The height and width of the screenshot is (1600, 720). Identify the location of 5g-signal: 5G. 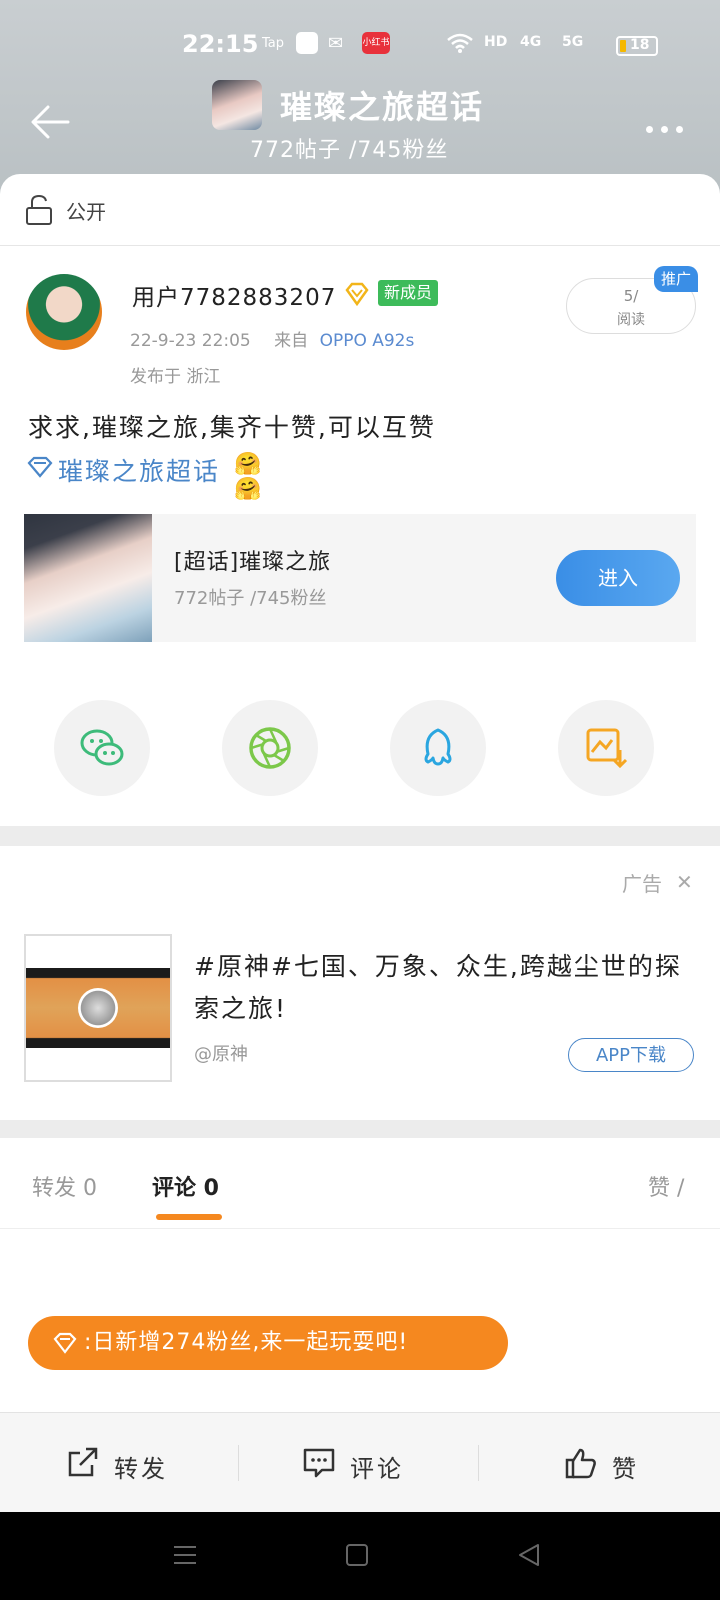
(573, 42).